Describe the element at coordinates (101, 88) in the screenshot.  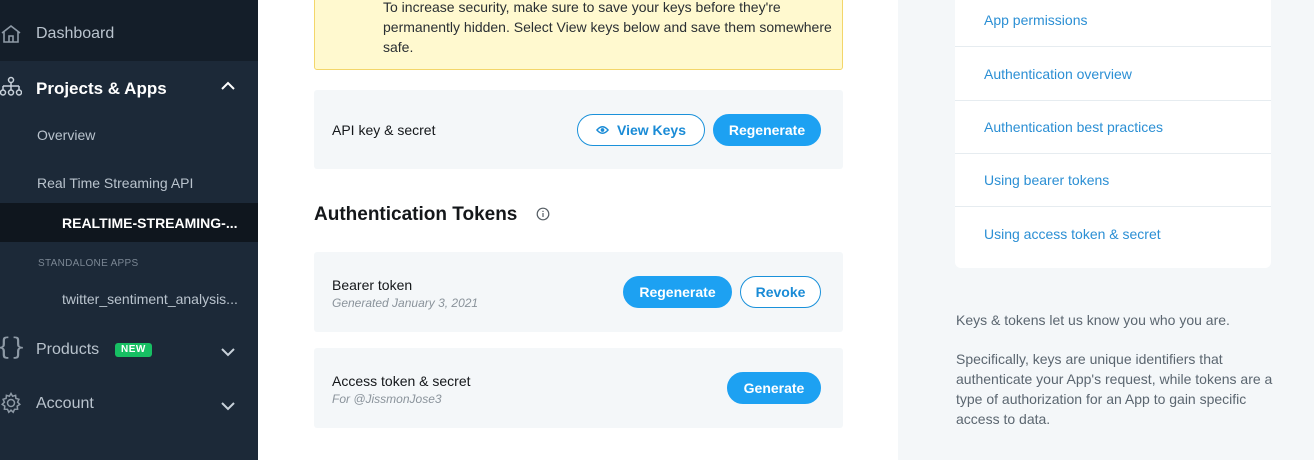
I see `sidebar-item-label: Projects & Apps` at that location.